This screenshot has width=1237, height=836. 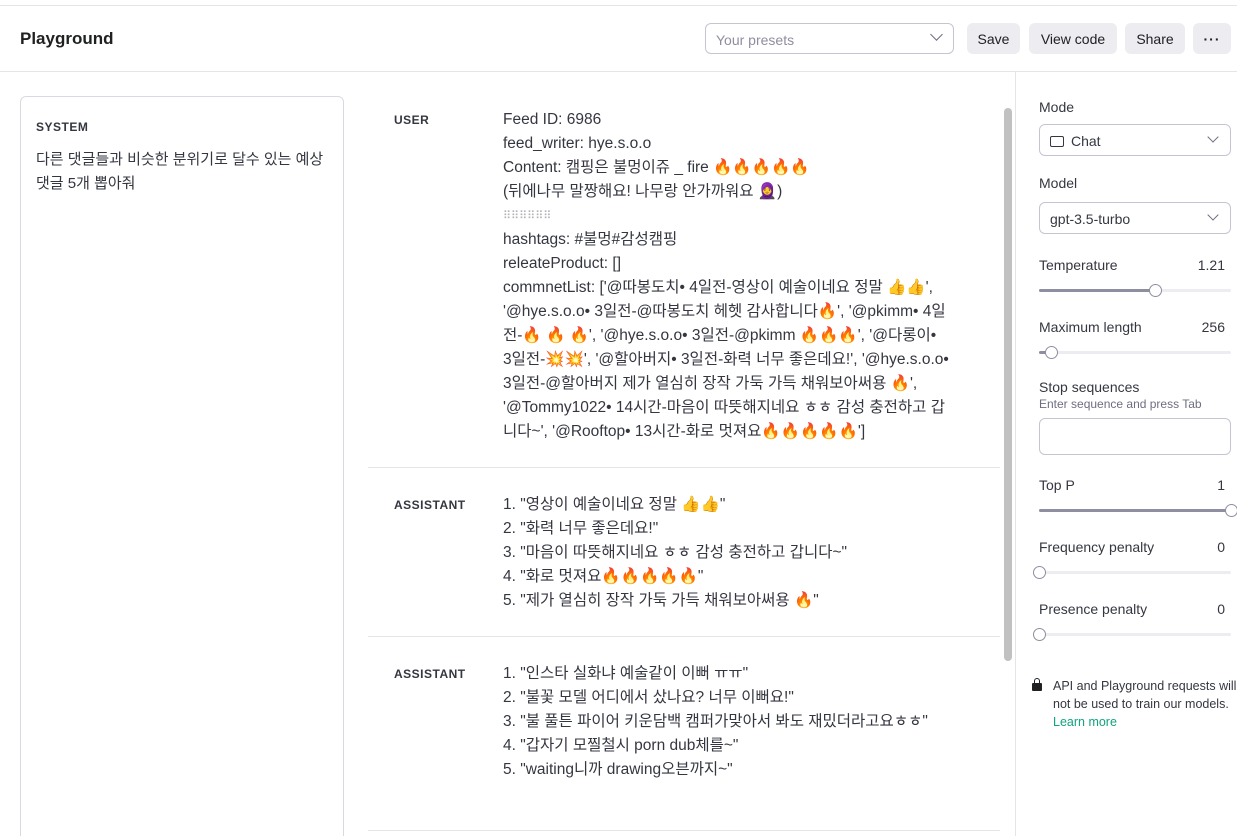 What do you see at coordinates (1089, 387) in the screenshot?
I see `stop-sequences-label: Stop sequences` at bounding box center [1089, 387].